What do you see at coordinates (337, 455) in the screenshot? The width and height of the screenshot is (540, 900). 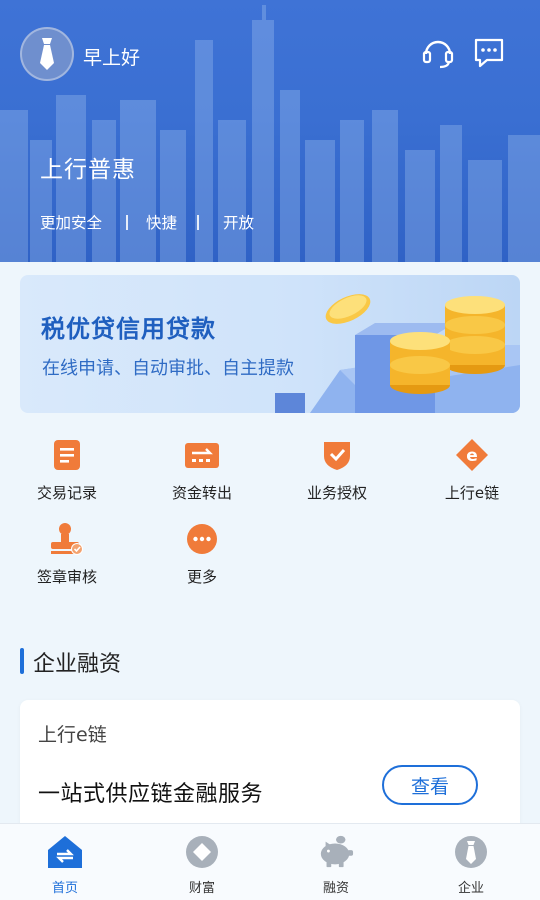 I see `shield-check-icon` at bounding box center [337, 455].